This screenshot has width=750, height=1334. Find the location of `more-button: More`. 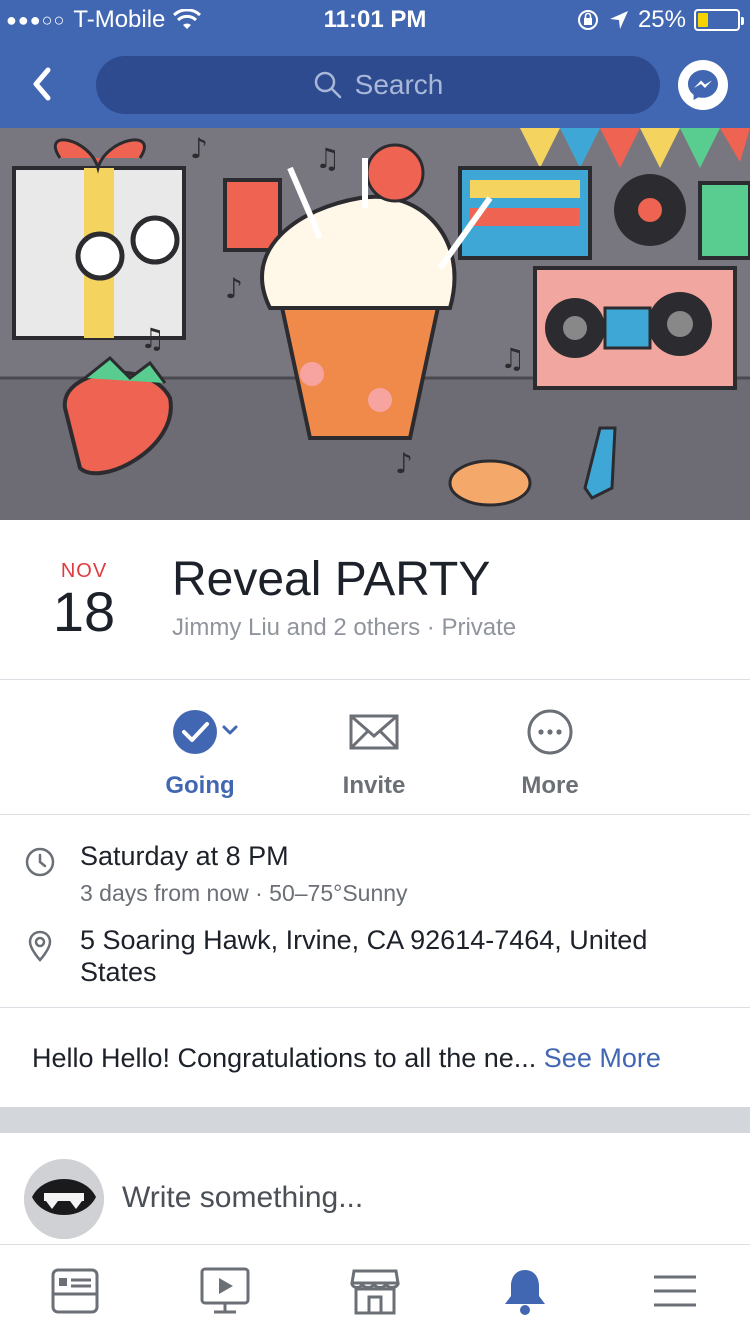

more-button: More is located at coordinates (550, 754).